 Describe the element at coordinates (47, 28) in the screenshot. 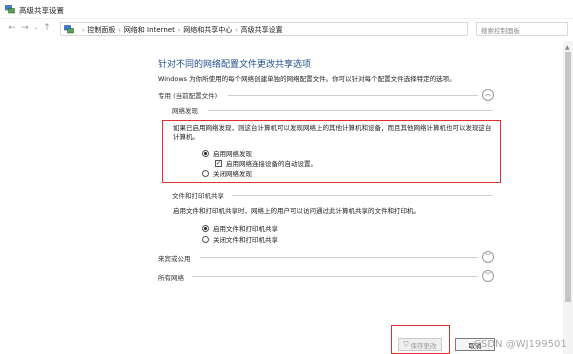

I see `arrow-up-icon: ↑` at that location.